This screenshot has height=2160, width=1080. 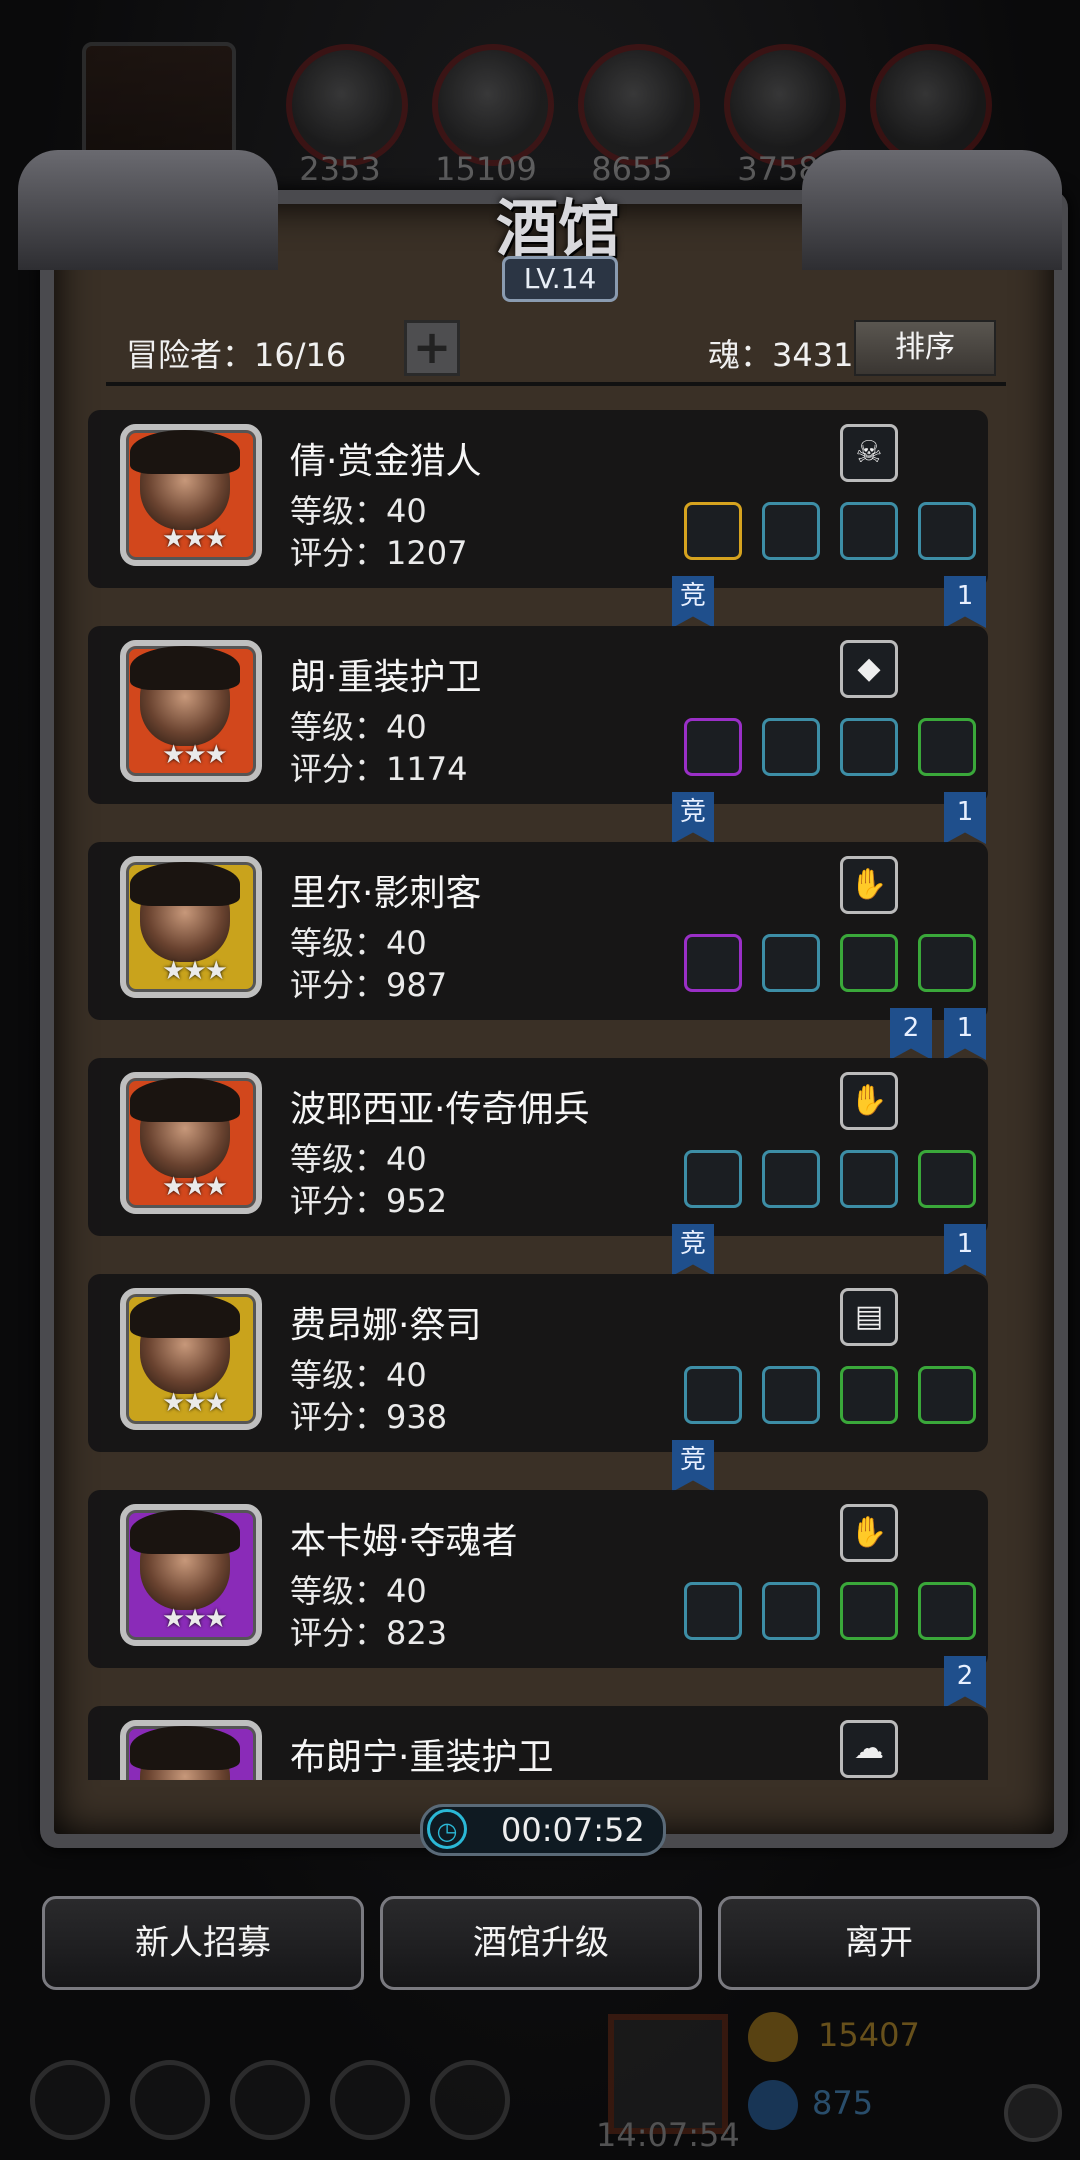 I want to click on crystal-resource-icon, so click(x=785, y=105).